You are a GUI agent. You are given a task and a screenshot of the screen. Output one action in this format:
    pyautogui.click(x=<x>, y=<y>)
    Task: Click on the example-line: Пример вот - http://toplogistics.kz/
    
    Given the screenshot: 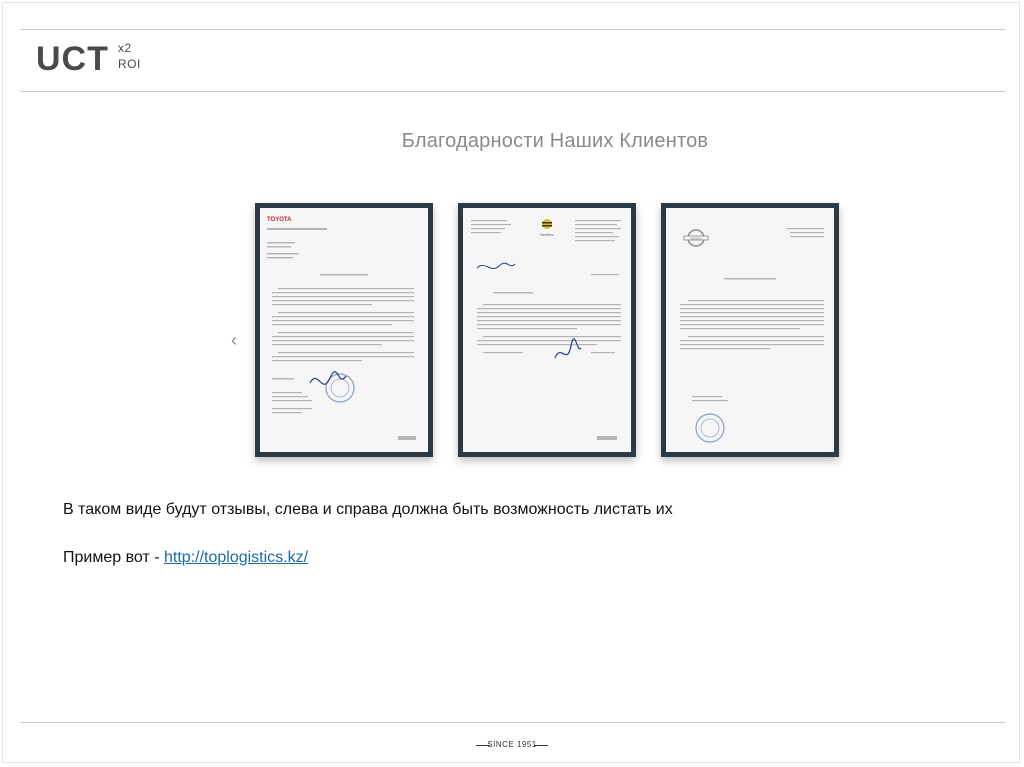 What is the action you would take?
    pyautogui.click(x=185, y=558)
    